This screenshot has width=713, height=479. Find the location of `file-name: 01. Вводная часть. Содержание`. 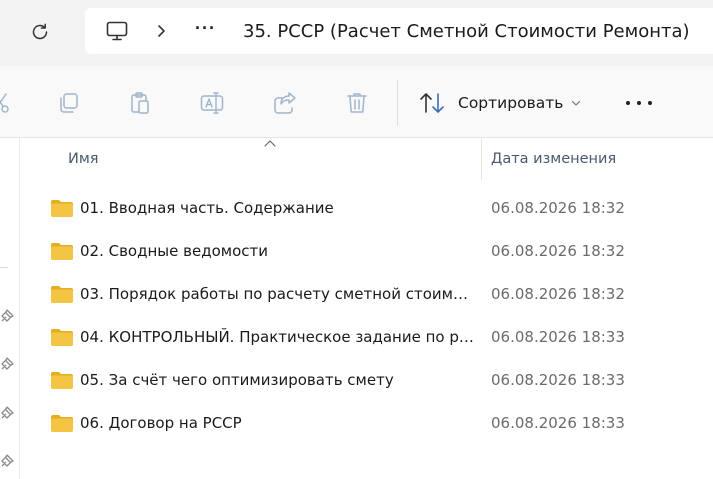

file-name: 01. Вводная часть. Содержание is located at coordinates (207, 208).